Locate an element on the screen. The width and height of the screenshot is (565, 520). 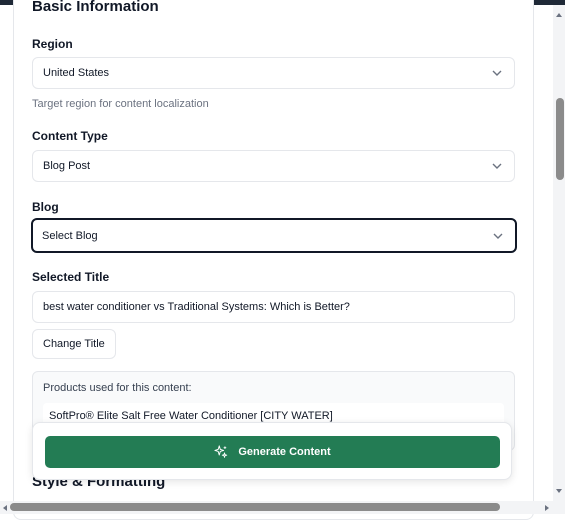
scroll-up-arrow-icon is located at coordinates (559, 15).